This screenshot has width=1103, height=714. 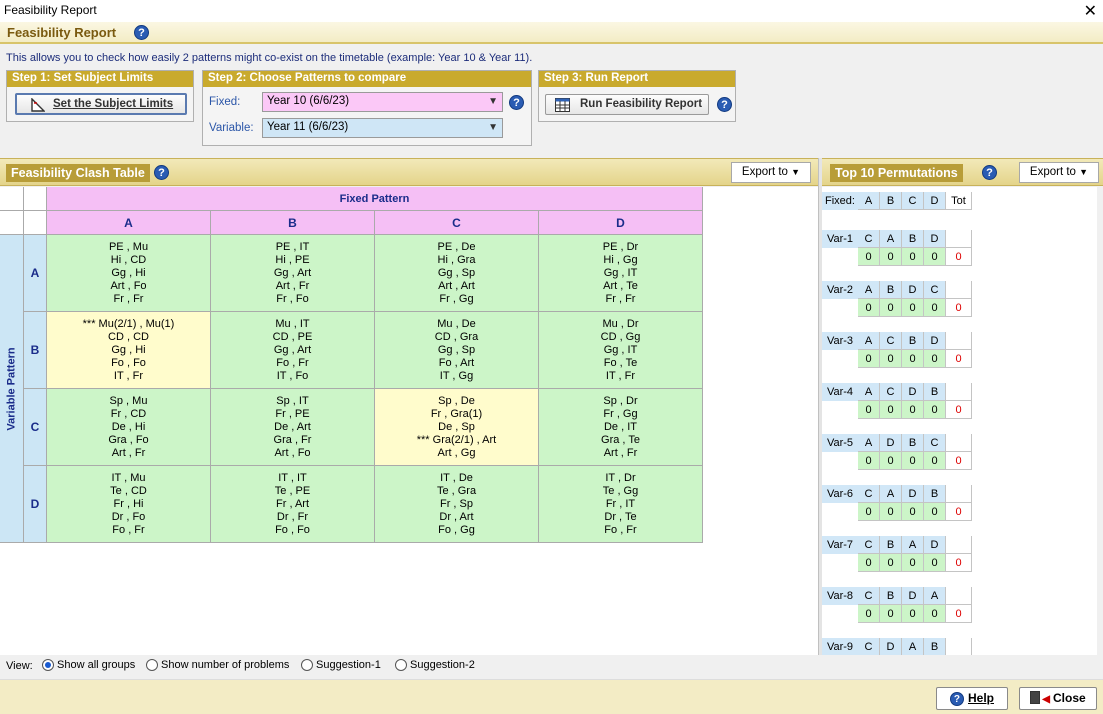 I want to click on row-header-b: B, so click(x=35, y=350).